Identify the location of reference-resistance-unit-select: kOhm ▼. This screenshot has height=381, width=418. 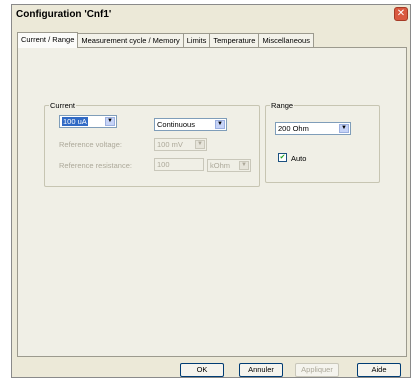
(229, 165).